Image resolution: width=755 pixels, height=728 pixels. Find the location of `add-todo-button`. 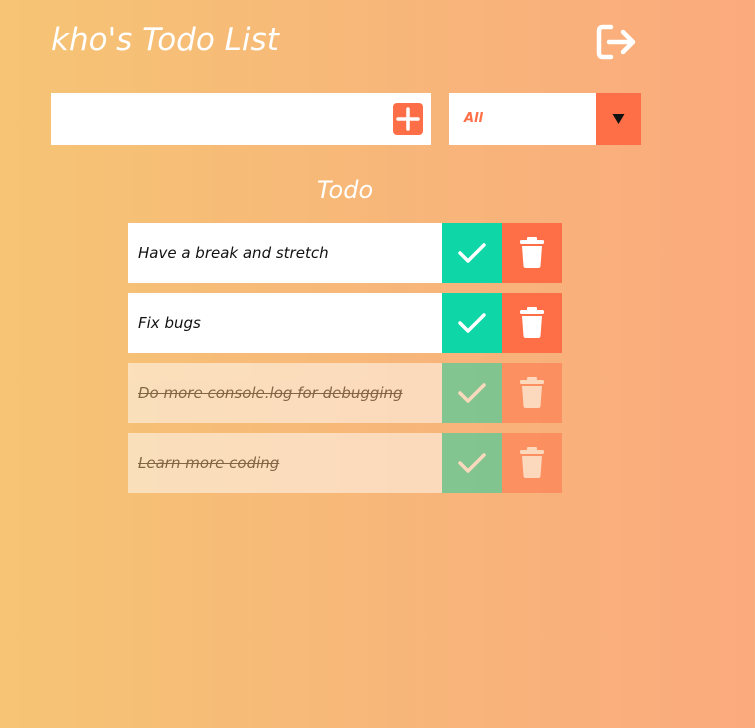

add-todo-button is located at coordinates (408, 119).